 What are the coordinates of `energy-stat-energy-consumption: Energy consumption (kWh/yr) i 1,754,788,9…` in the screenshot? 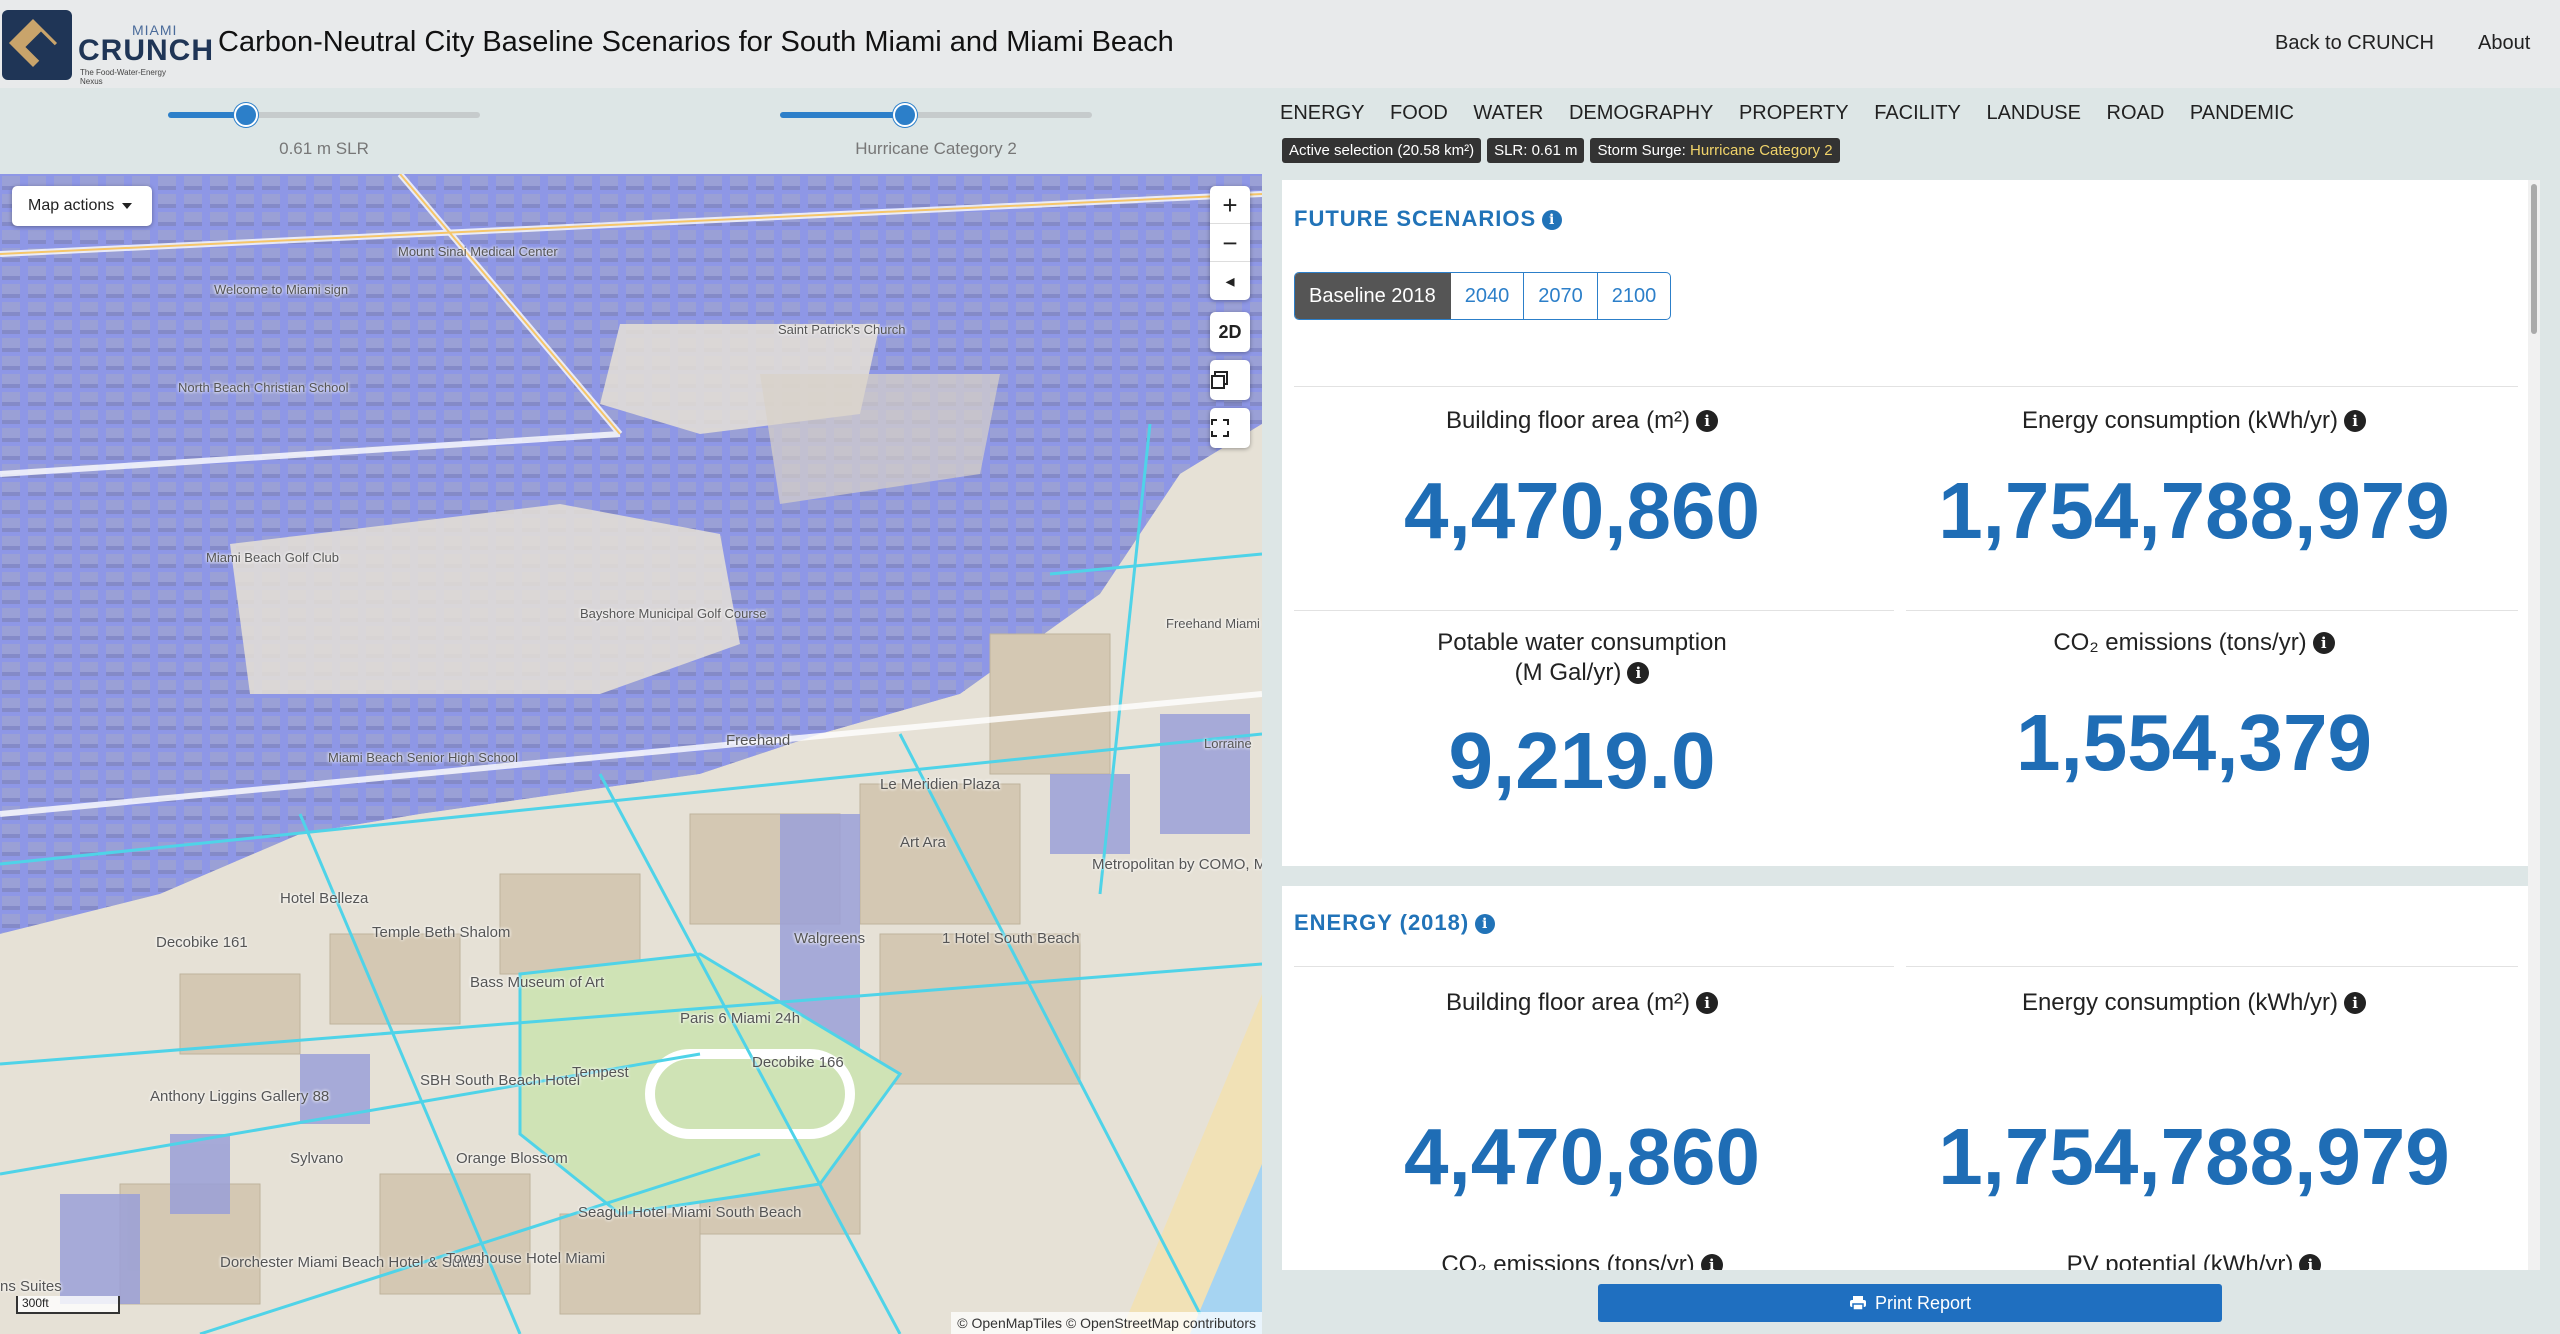 It's located at (2194, 1095).